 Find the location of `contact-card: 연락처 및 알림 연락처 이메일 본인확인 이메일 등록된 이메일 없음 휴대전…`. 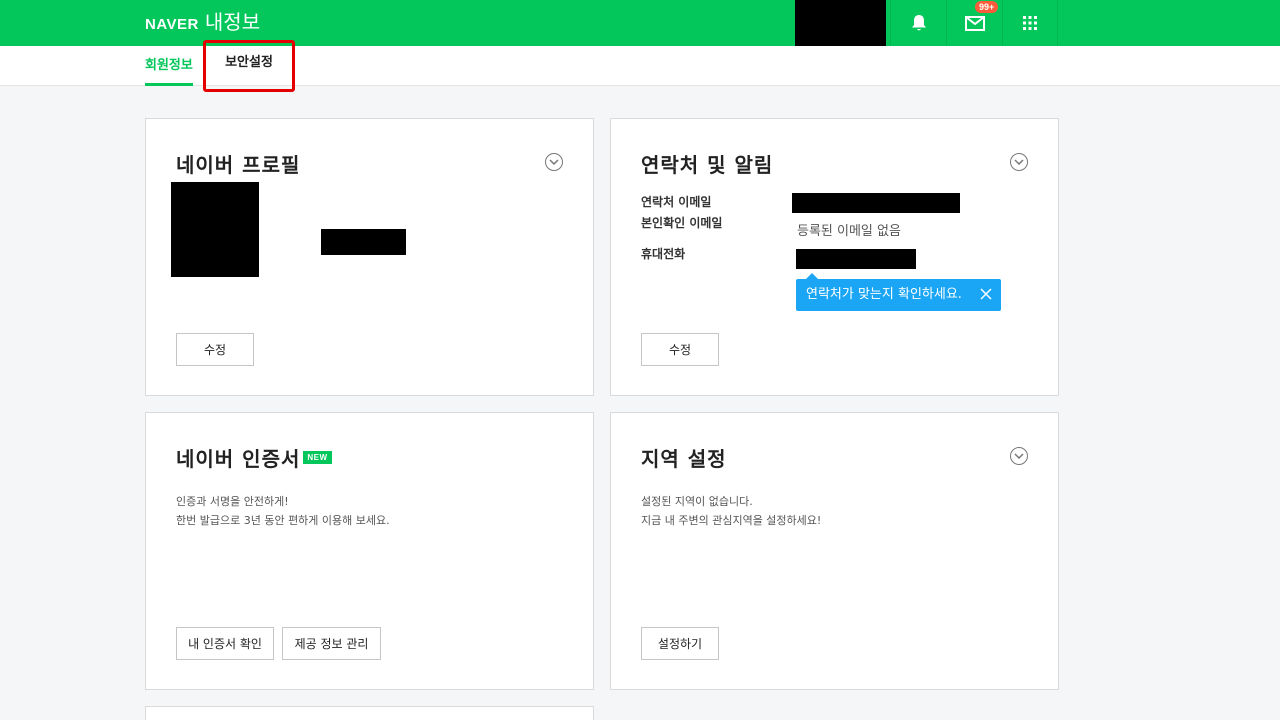

contact-card: 연락처 및 알림 연락처 이메일 본인확인 이메일 등록된 이메일 없음 휴대전… is located at coordinates (834, 257).